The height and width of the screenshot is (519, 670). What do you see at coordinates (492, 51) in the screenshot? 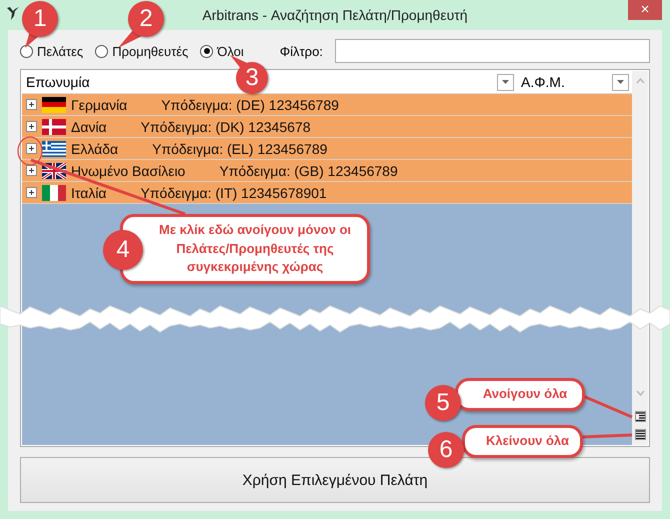
I see `filter-field` at bounding box center [492, 51].